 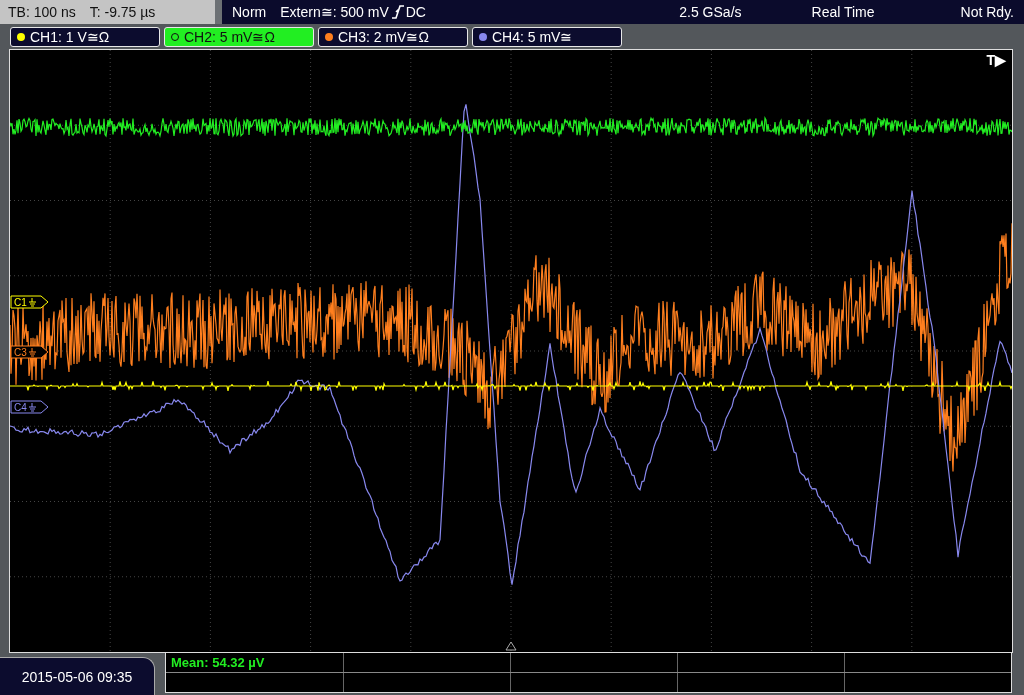 I want to click on trigger-mode-text: Norm, so click(x=249, y=12).